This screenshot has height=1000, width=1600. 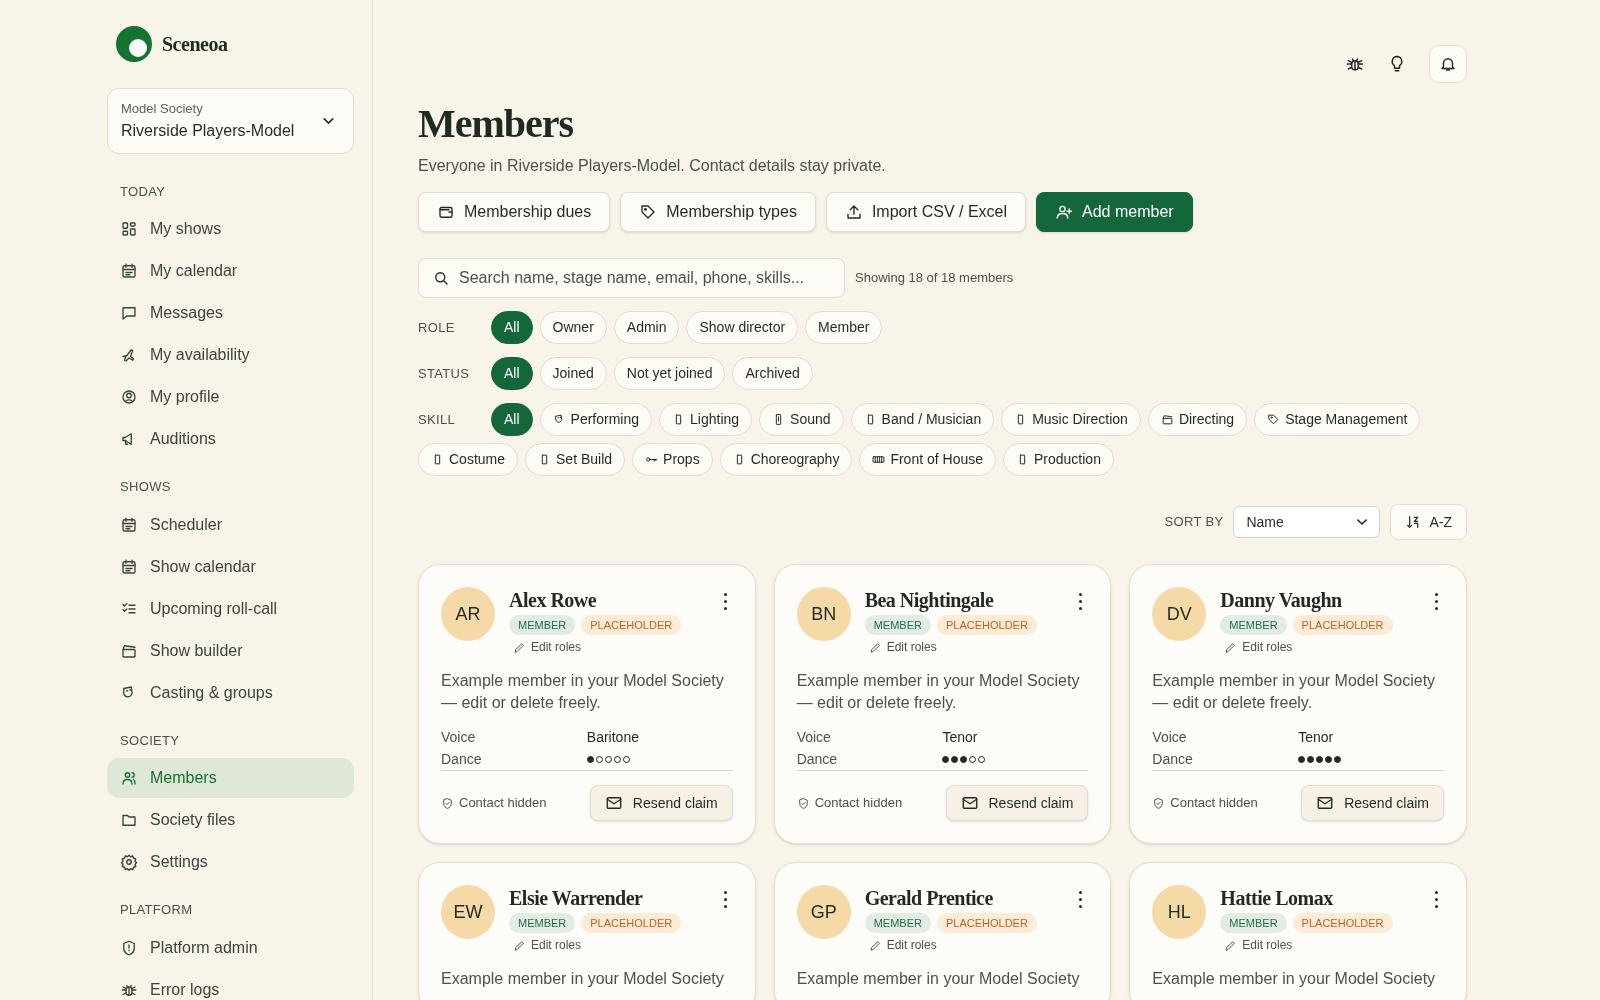 What do you see at coordinates (230, 121) in the screenshot?
I see `society-selector: Model Society Riverside Players-Model` at bounding box center [230, 121].